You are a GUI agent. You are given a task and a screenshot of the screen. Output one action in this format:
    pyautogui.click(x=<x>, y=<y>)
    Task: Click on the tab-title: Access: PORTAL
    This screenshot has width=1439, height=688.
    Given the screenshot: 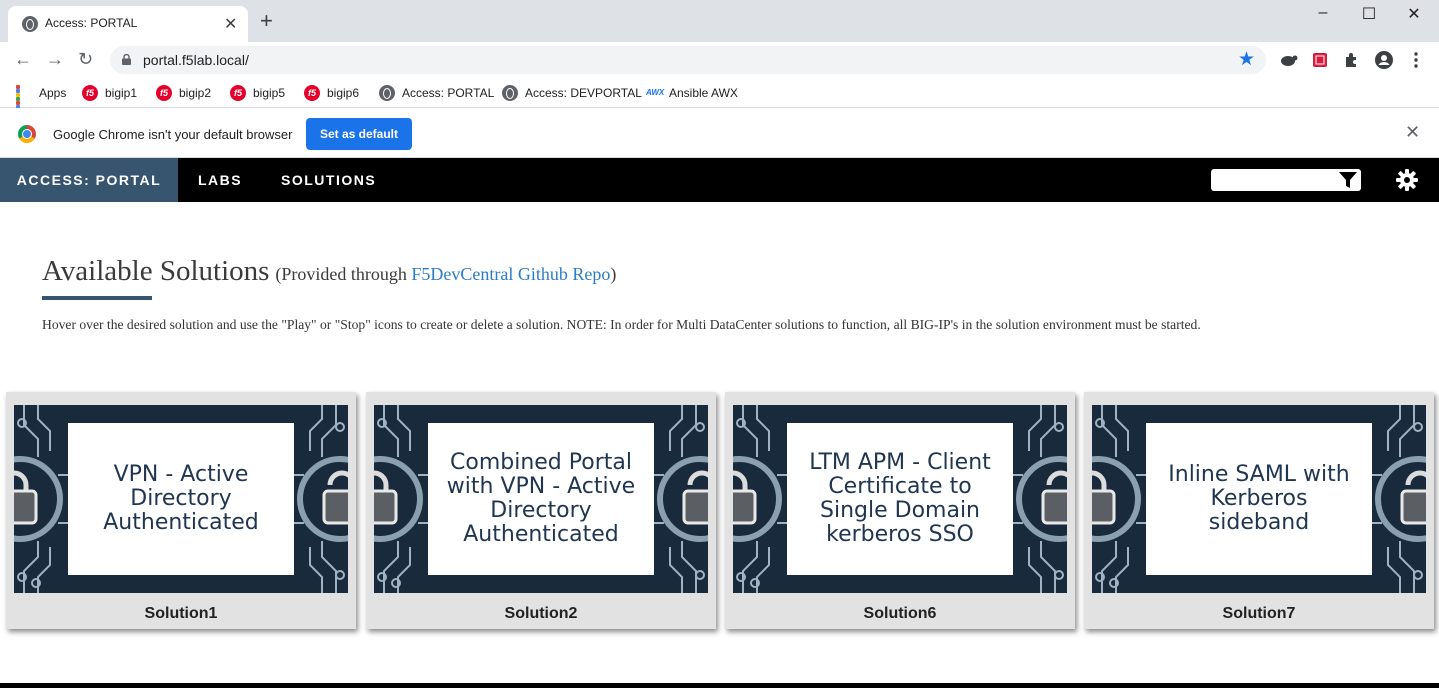 What is the action you would take?
    pyautogui.click(x=91, y=23)
    